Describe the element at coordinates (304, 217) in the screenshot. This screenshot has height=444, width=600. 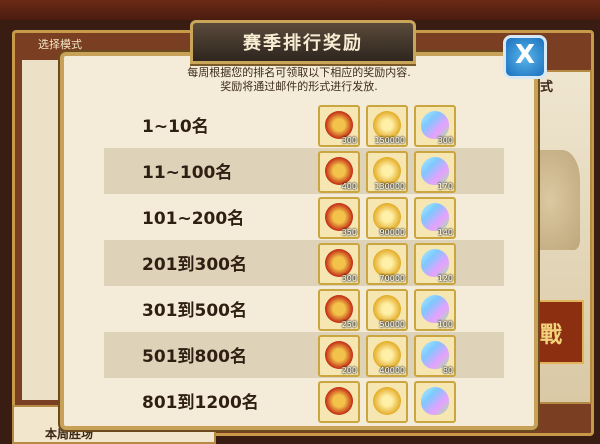
I see `reward-row: 101~200名 350 90000 140` at that location.